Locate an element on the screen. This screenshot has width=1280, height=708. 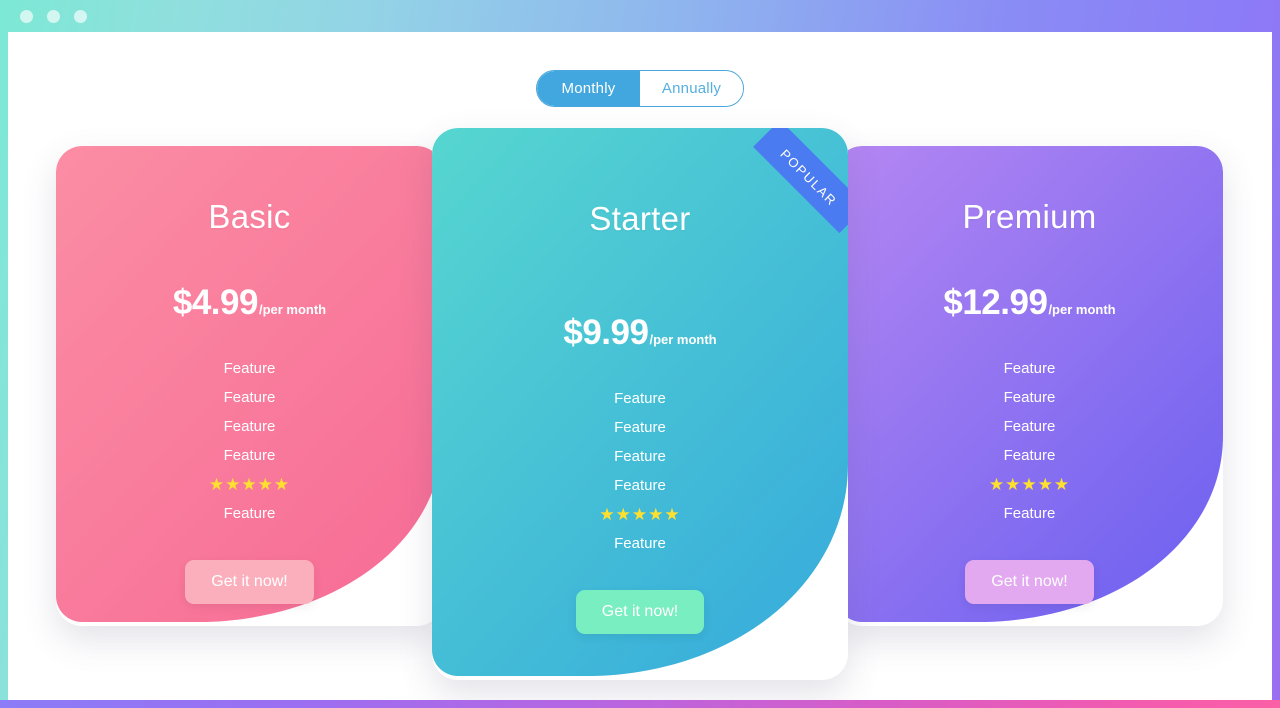
plan-title: Premium is located at coordinates (1029, 216).